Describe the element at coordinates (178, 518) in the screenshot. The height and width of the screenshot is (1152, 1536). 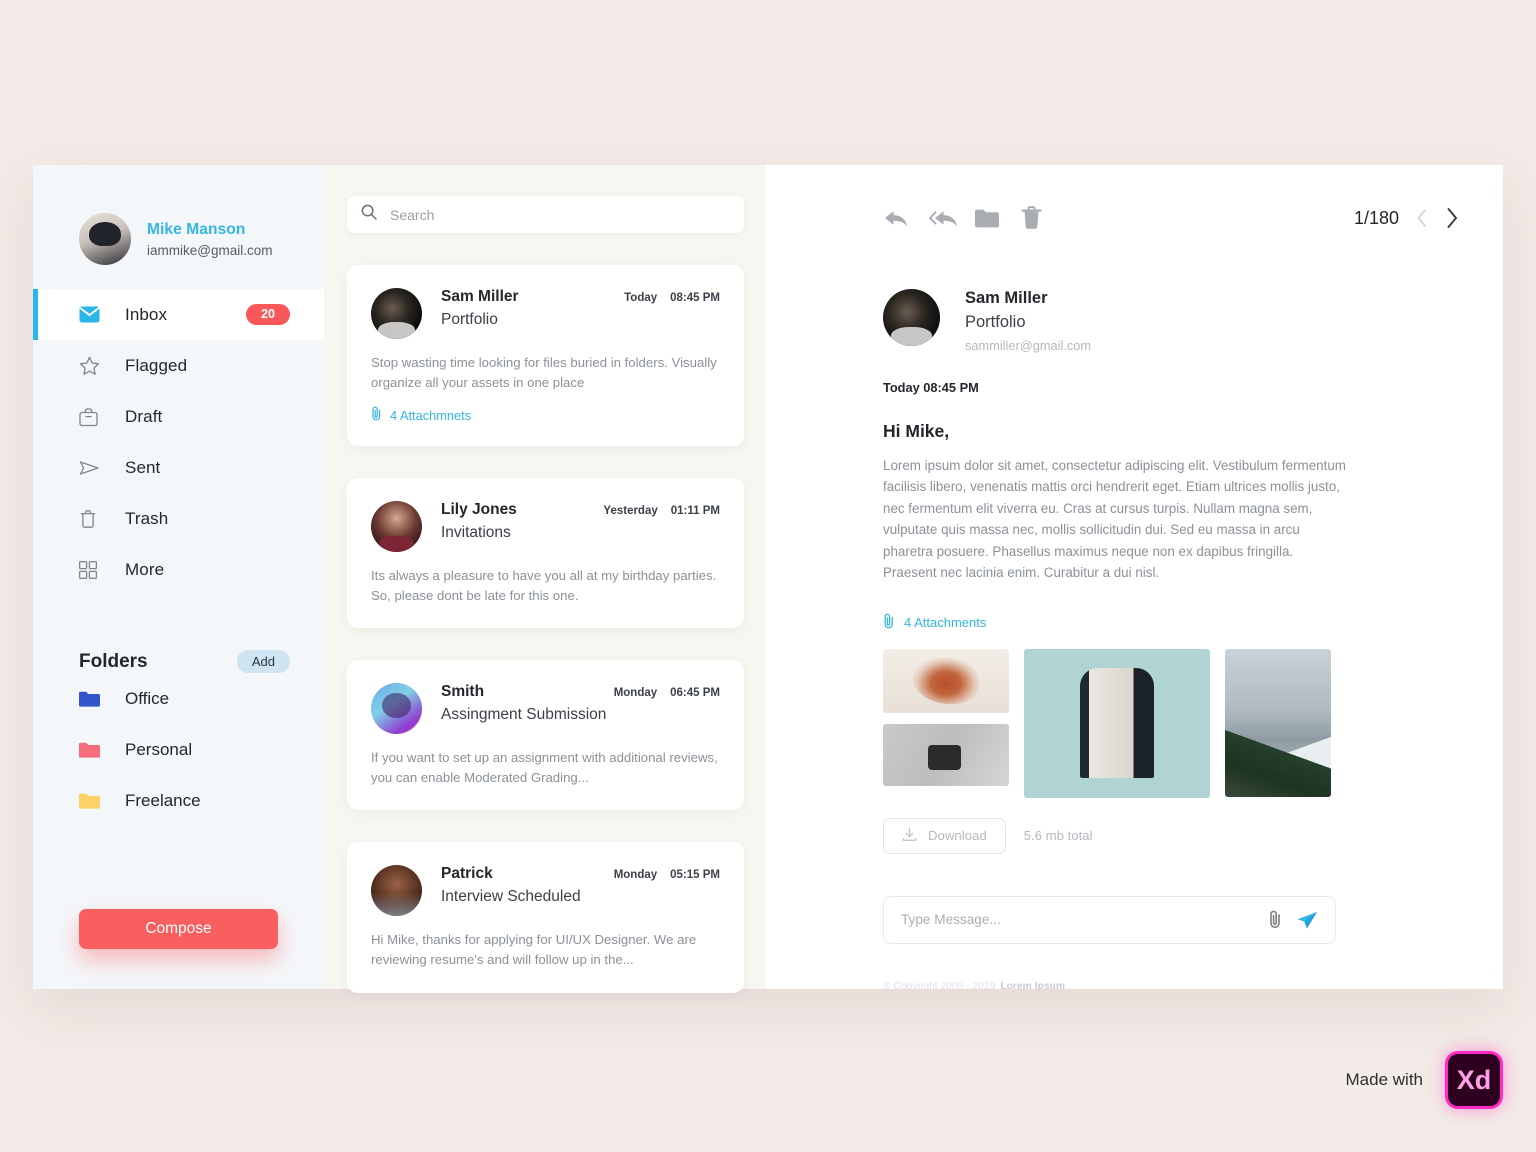
I see `sidebar-item-trash: Trash` at that location.